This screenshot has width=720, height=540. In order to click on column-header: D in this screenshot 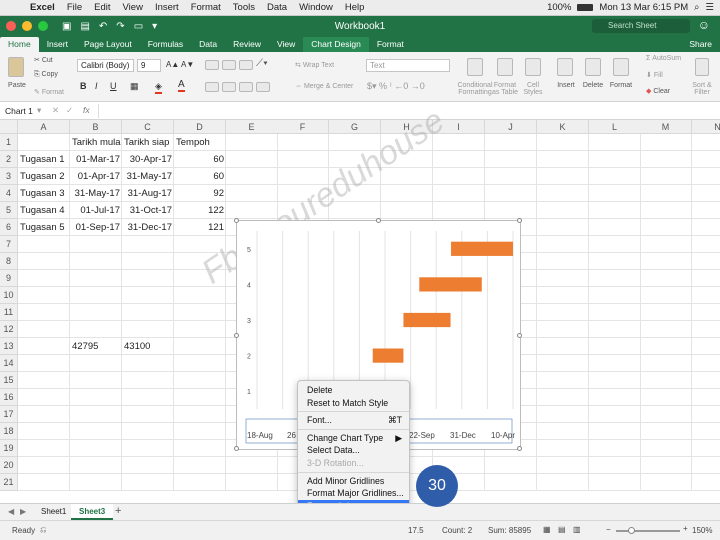, I will do `click(200, 127)`.